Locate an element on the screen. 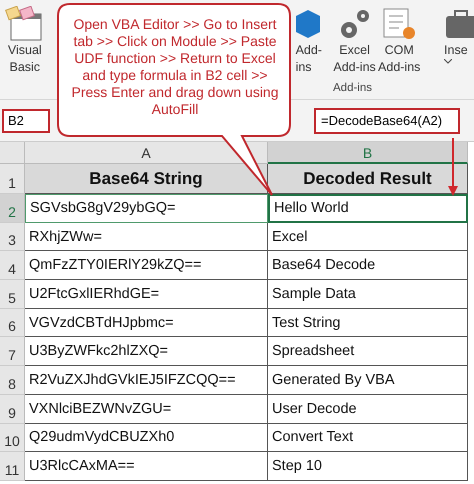 The width and height of the screenshot is (474, 484). ribbon-button: Visual Basic is located at coordinates (25, 41).